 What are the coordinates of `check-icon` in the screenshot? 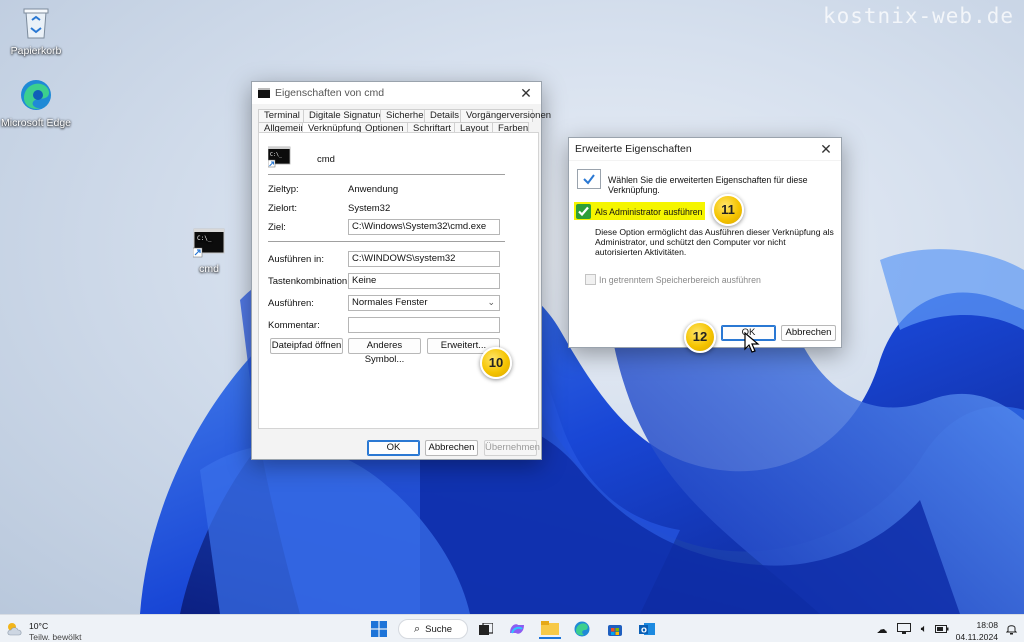 It's located at (583, 211).